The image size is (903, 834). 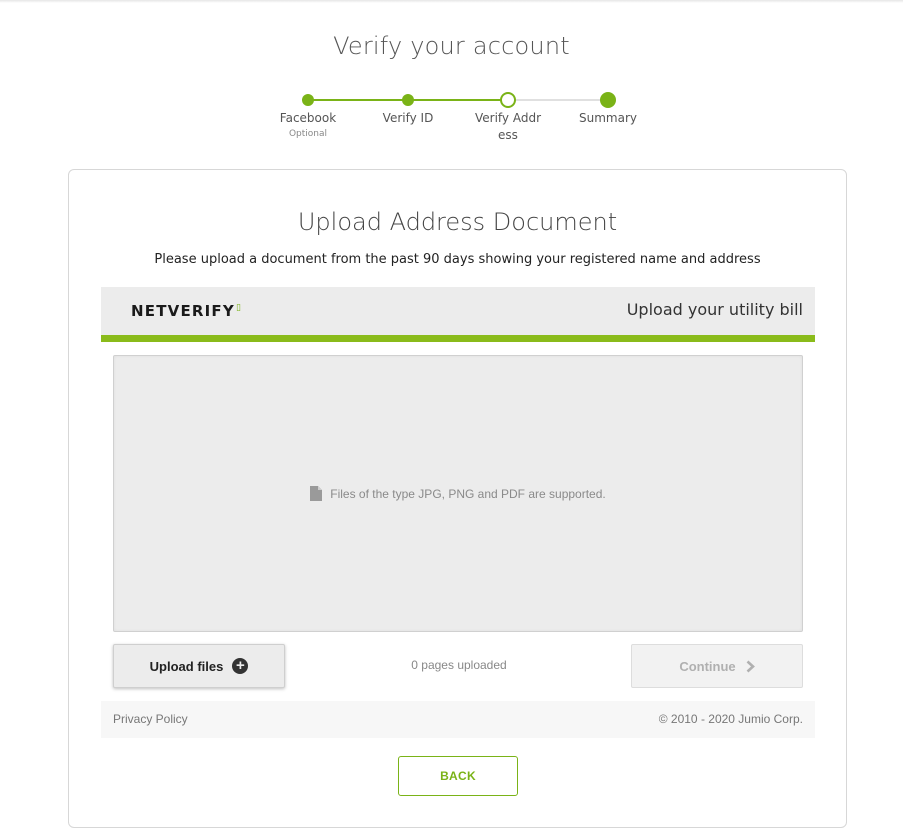 What do you see at coordinates (457, 222) in the screenshot?
I see `card-title: Upload Address Document` at bounding box center [457, 222].